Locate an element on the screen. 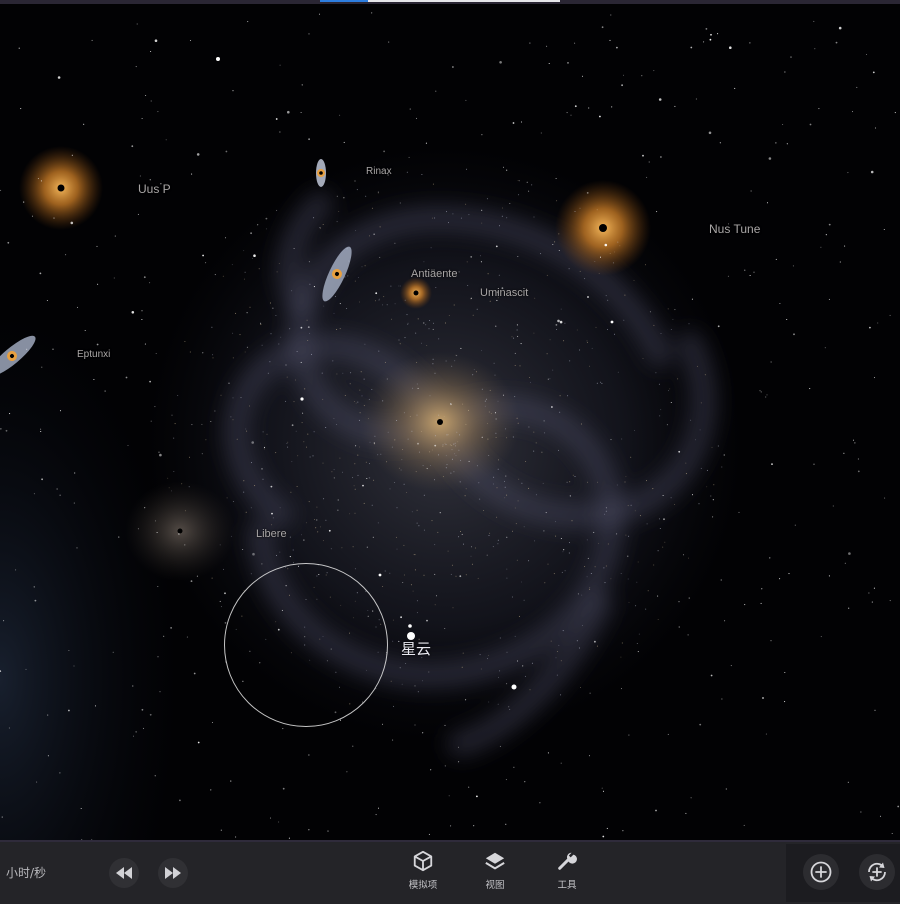 Image resolution: width=900 pixels, height=904 pixels. tool-tools-label: 工具 is located at coordinates (567, 885).